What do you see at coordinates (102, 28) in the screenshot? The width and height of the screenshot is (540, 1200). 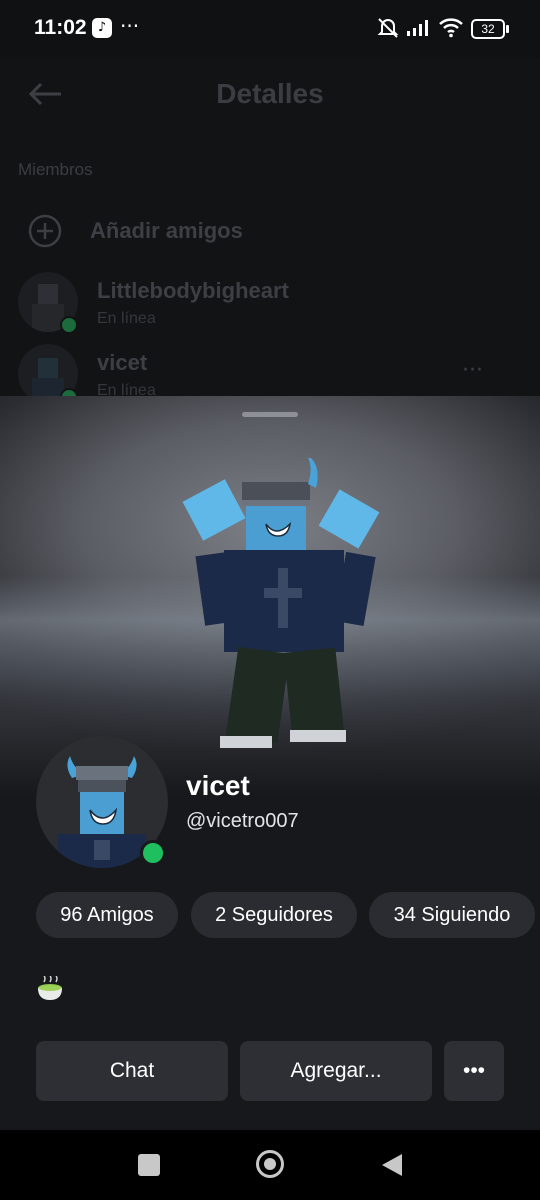 I see `tiktok-icon: ♪` at bounding box center [102, 28].